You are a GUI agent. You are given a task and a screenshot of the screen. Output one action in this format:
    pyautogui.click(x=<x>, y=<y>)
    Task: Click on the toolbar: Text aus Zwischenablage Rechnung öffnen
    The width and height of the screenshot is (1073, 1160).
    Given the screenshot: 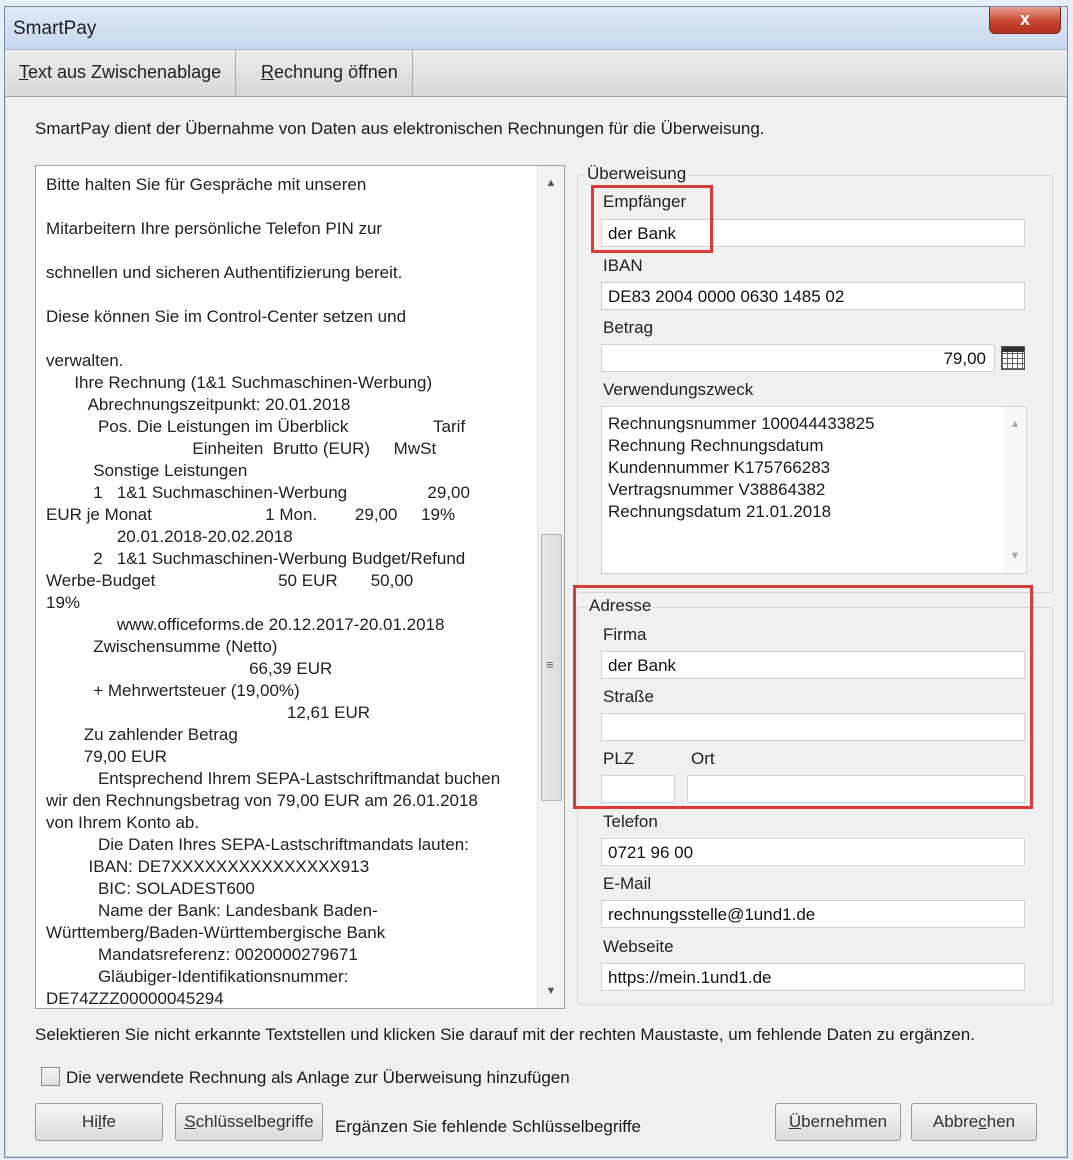 What is the action you would take?
    pyautogui.click(x=536, y=73)
    